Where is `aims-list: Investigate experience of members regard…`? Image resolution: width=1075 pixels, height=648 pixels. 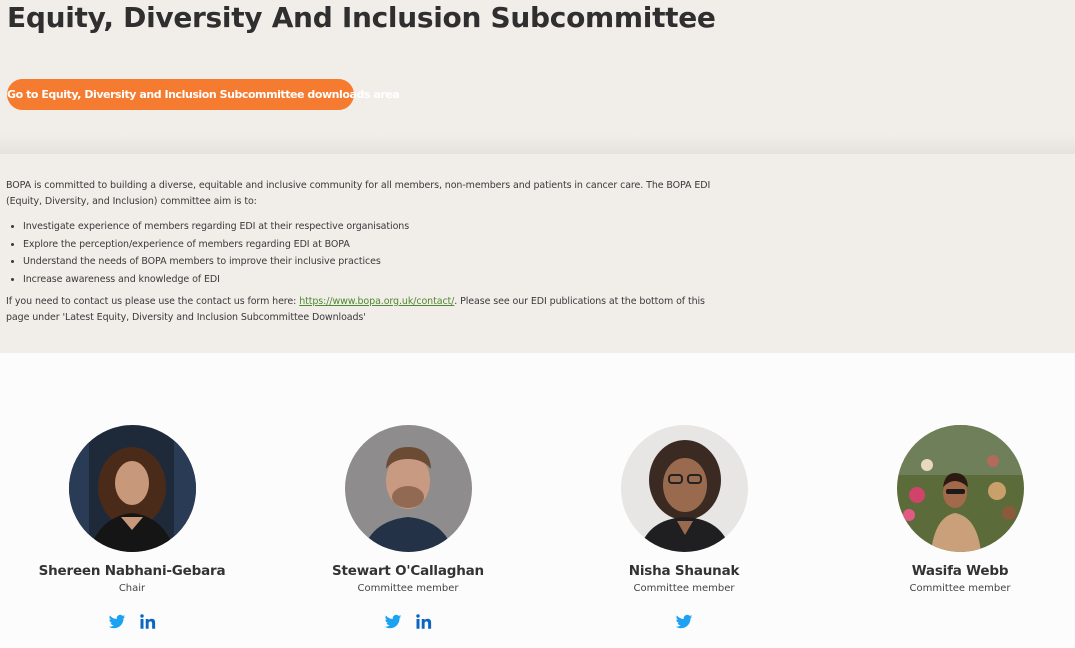
aims-list: Investigate experience of members regard… is located at coordinates (361, 253).